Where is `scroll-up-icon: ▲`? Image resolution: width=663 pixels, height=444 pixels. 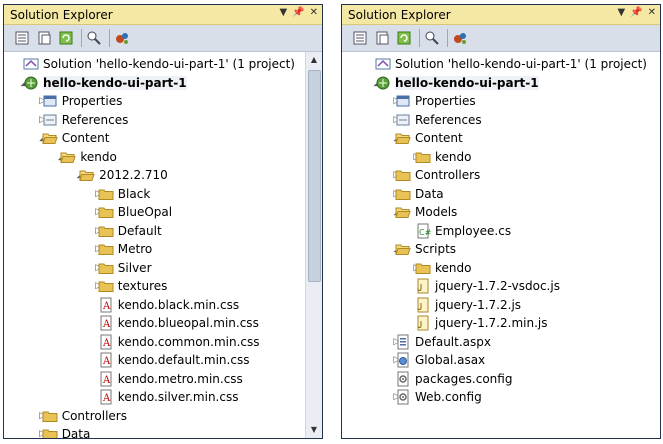 scroll-up-icon: ▲ is located at coordinates (314, 60).